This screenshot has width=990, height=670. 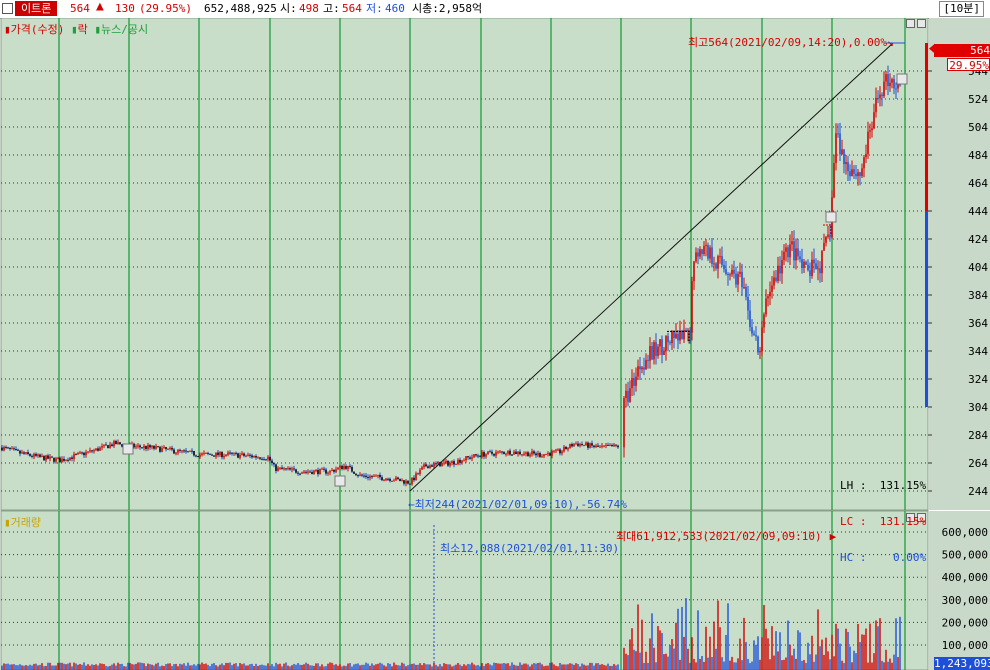 What do you see at coordinates (978, 127) in the screenshot?
I see `price-tick-label: 504` at bounding box center [978, 127].